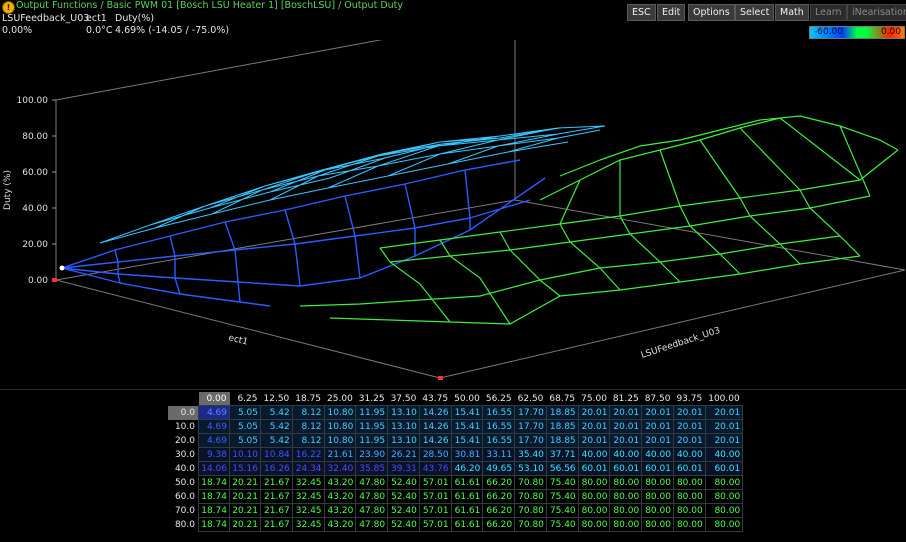  I want to click on esc-button: ESC, so click(641, 12).